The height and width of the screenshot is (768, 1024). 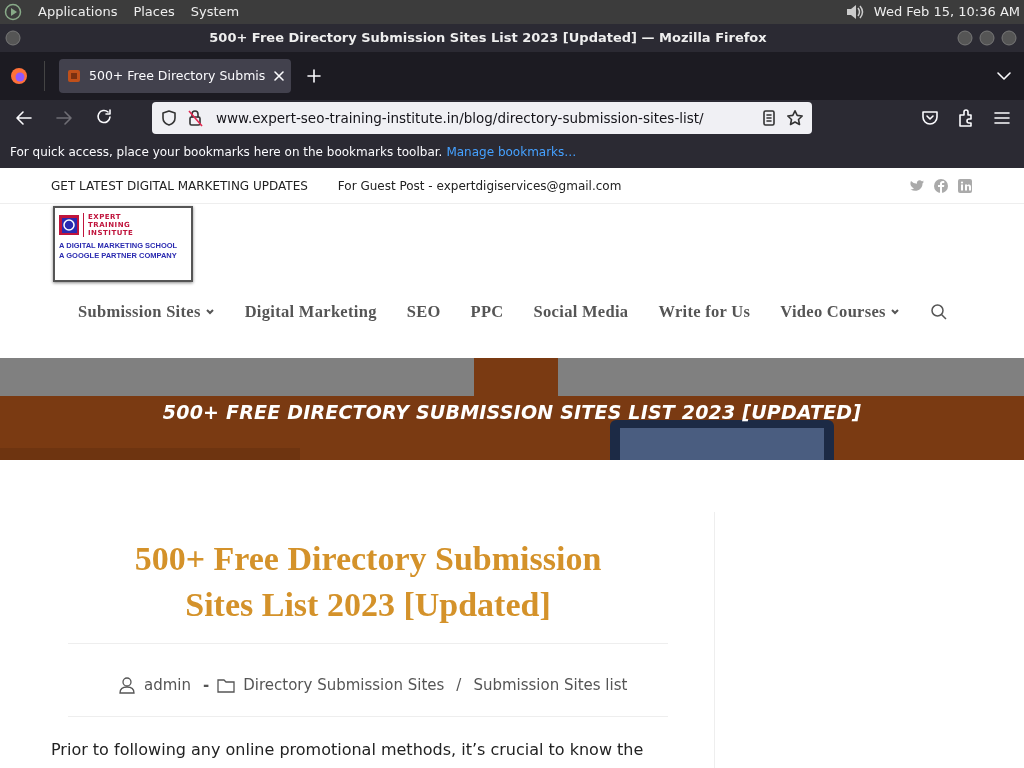 What do you see at coordinates (550, 685) in the screenshot?
I see `category-link: Submission Sites list` at bounding box center [550, 685].